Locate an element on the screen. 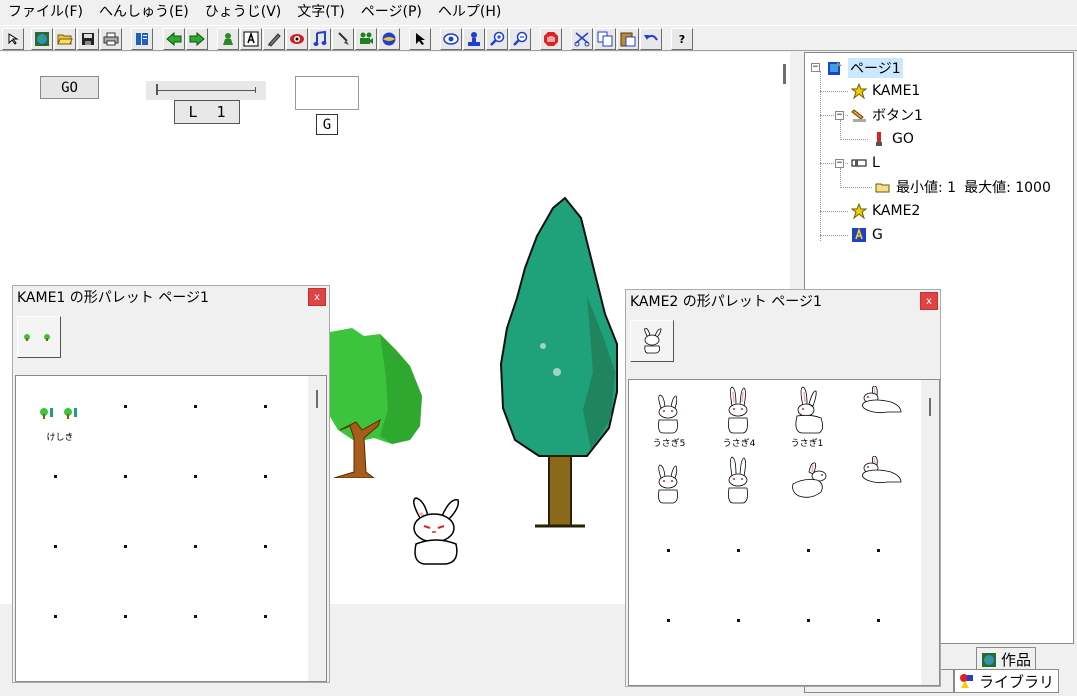 The width and height of the screenshot is (1077, 696). slider-thumb is located at coordinates (157, 89).